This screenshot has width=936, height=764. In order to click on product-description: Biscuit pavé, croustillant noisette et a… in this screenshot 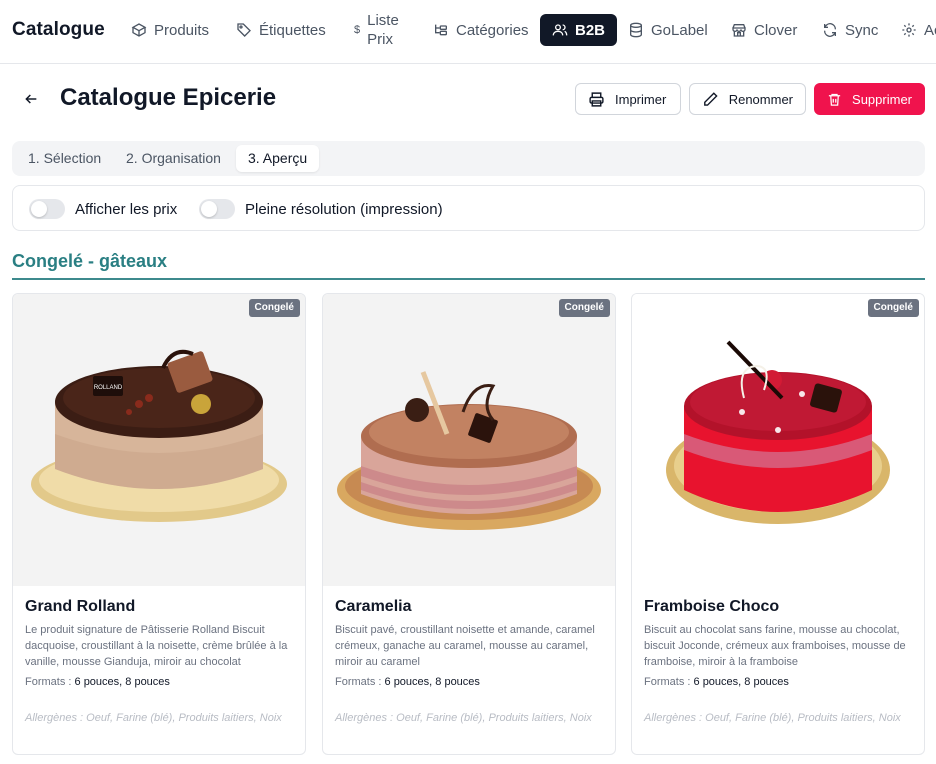, I will do `click(465, 646)`.